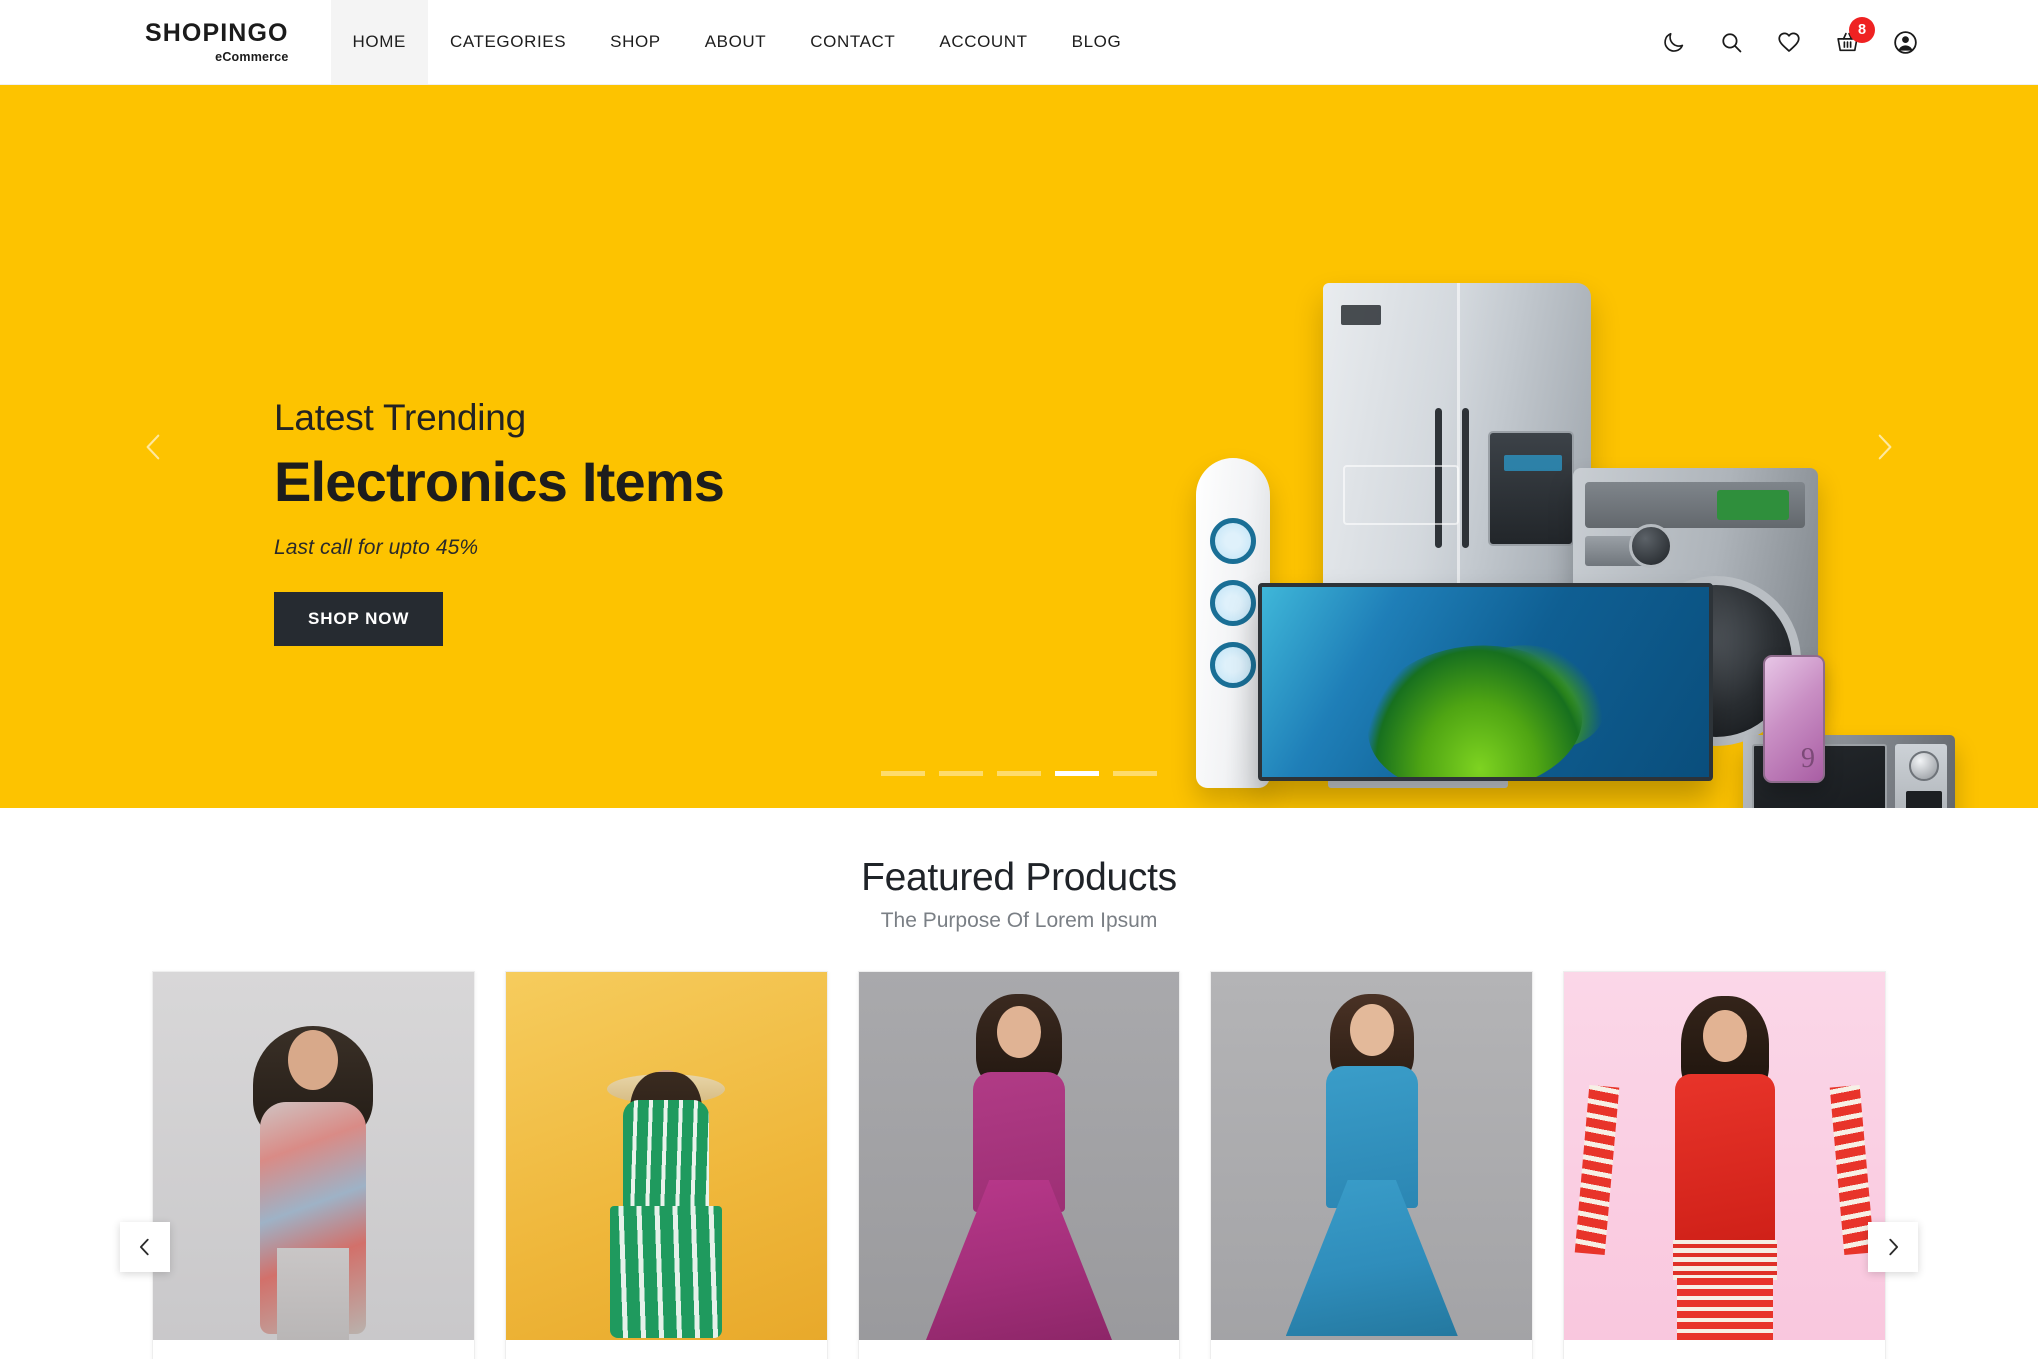 The height and width of the screenshot is (1359, 2038). Describe the element at coordinates (252, 56) in the screenshot. I see `logo-tagline: eCommerce` at that location.